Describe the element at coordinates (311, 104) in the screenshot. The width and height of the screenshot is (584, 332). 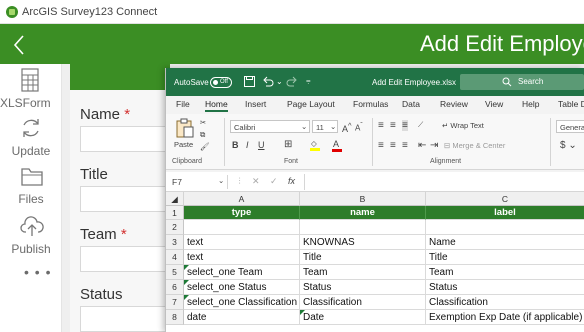
I see `tab-page-layout: Page Layout` at that location.